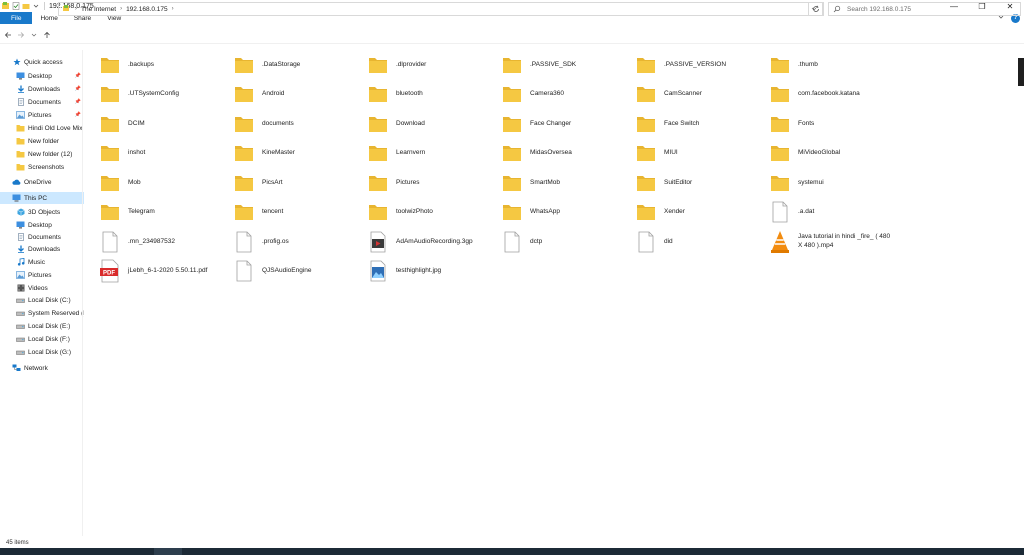 This screenshot has width=1024, height=555. Describe the element at coordinates (440, 9) in the screenshot. I see `address-bar: › The Internet › 192.168.0.175 ›` at that location.